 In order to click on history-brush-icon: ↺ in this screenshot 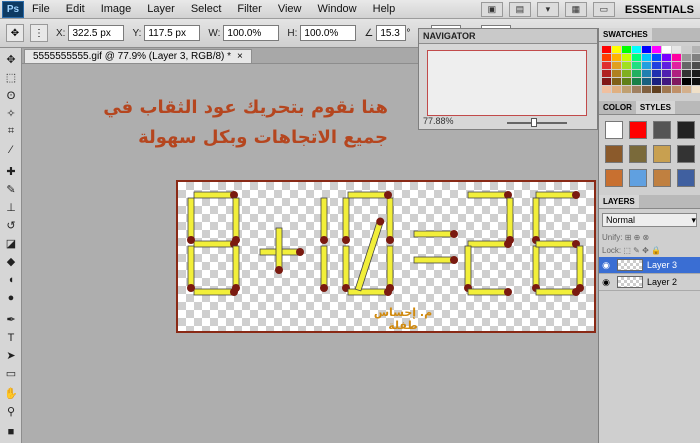, I will do `click(11, 225)`.